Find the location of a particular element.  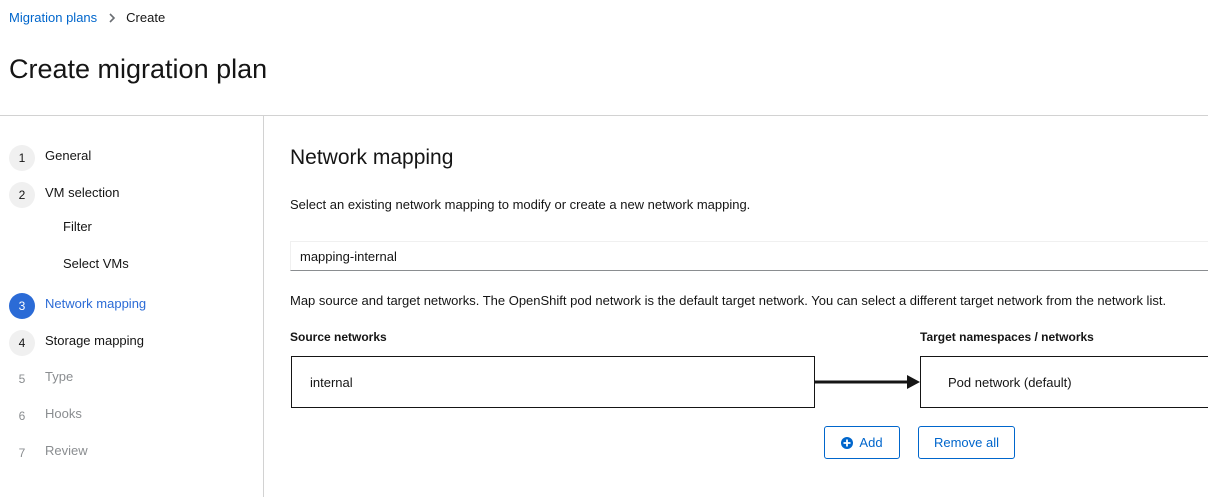

chevron-right-icon is located at coordinates (112, 17).